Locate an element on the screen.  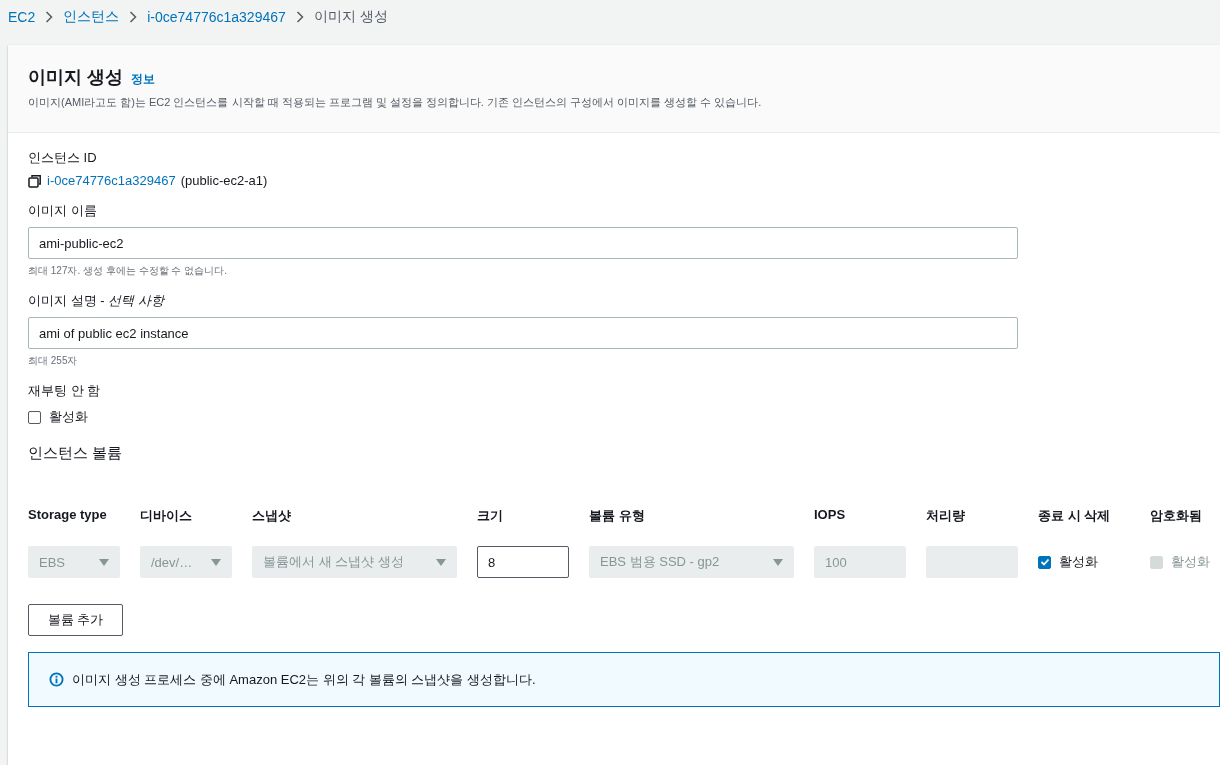
add-volume-button: 볼륨 추가 is located at coordinates (75, 620).